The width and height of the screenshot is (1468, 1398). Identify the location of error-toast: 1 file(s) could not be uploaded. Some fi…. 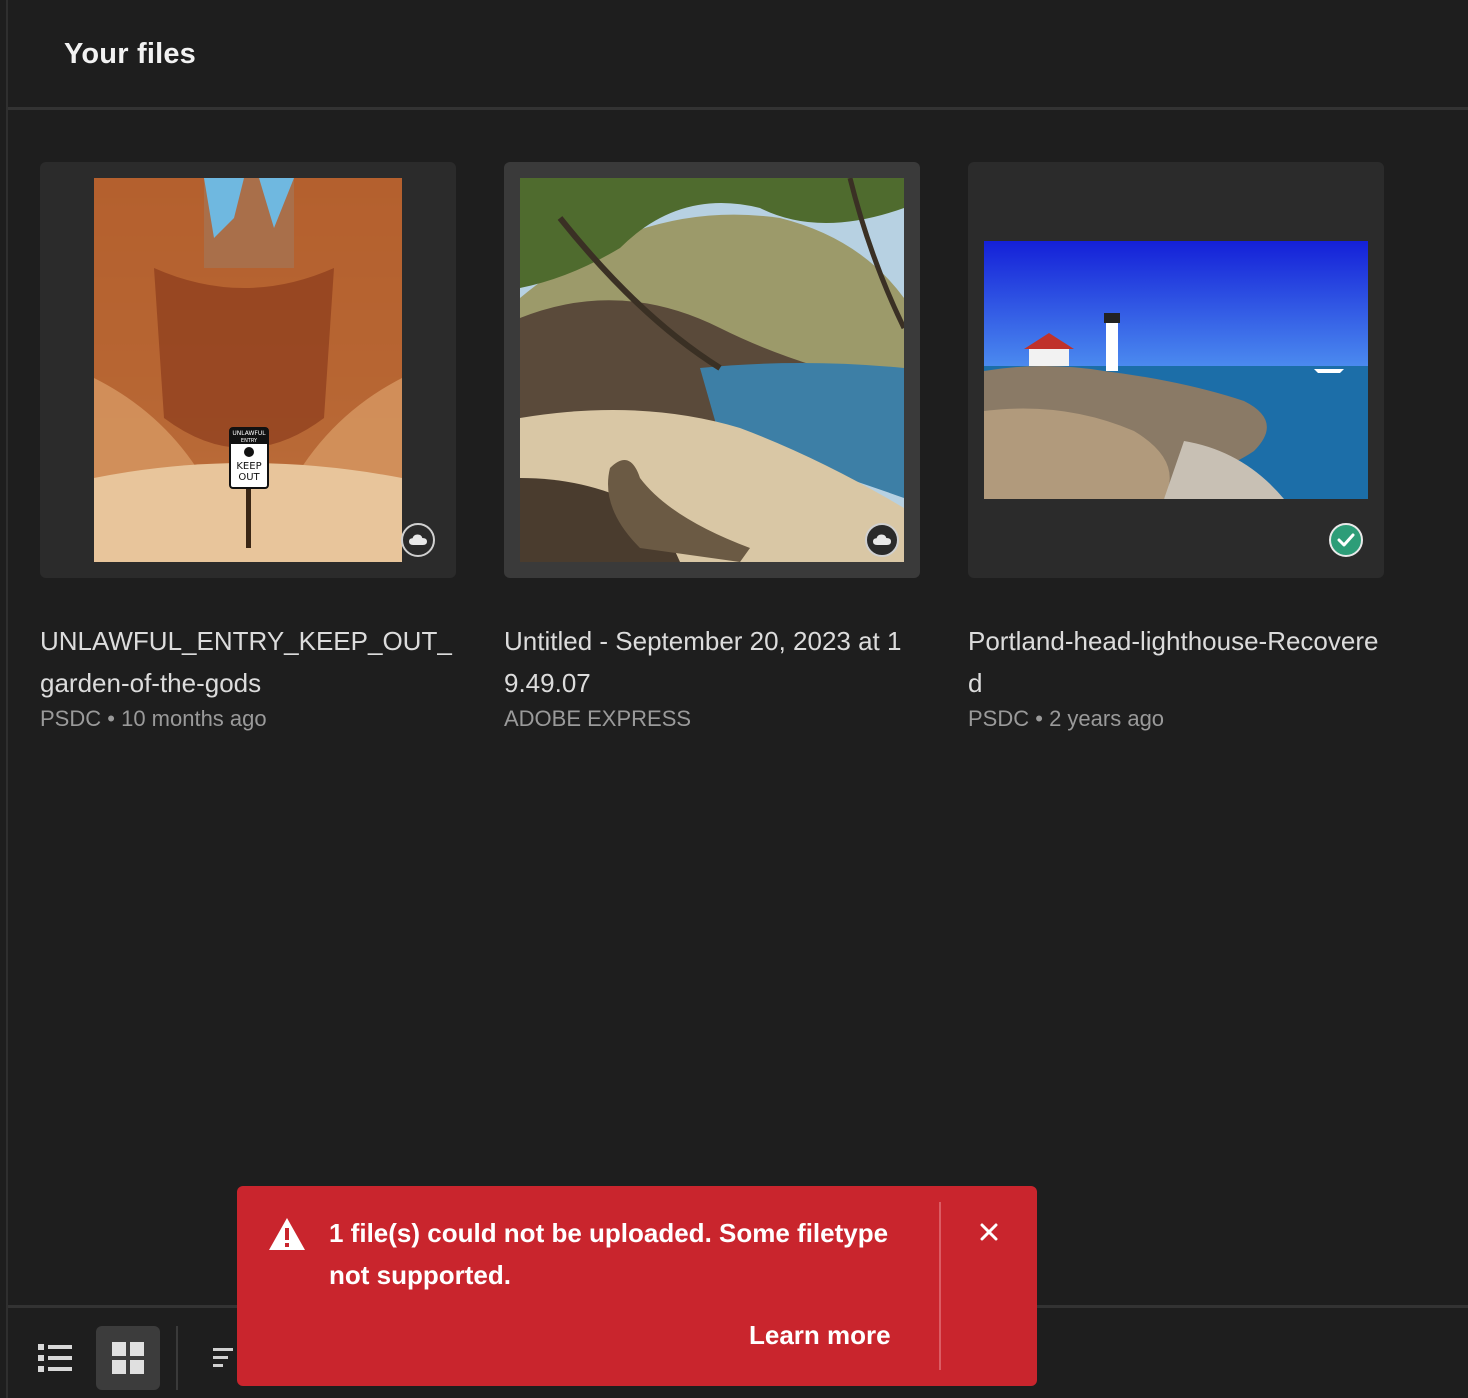
(637, 1286).